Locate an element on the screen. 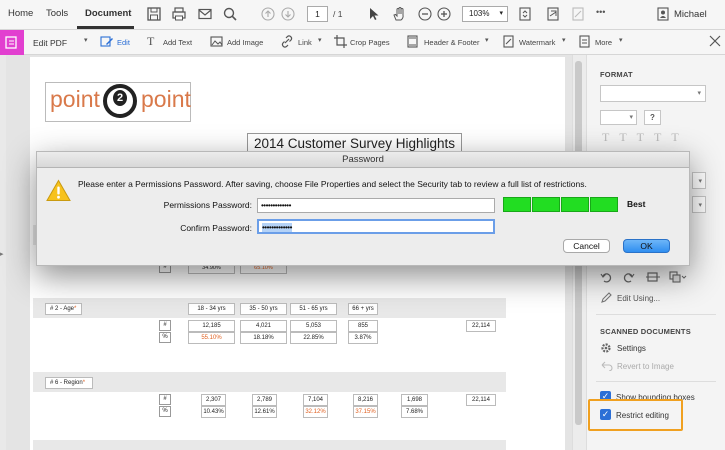 Image resolution: width=725 pixels, height=450 pixels. more-button: More is located at coordinates (603, 42).